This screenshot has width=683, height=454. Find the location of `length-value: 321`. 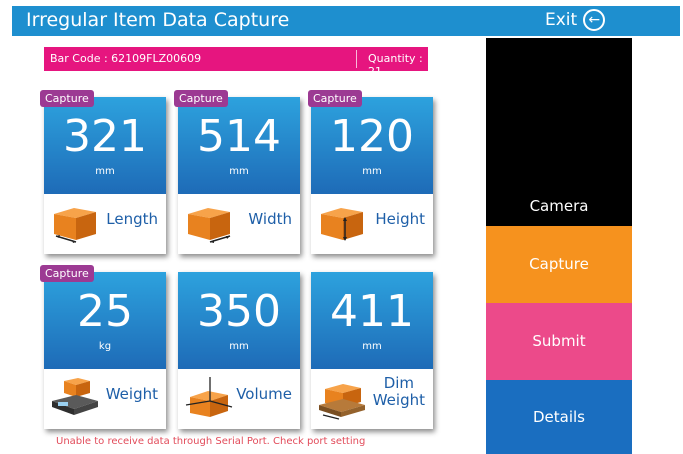

length-value: 321 is located at coordinates (105, 136).